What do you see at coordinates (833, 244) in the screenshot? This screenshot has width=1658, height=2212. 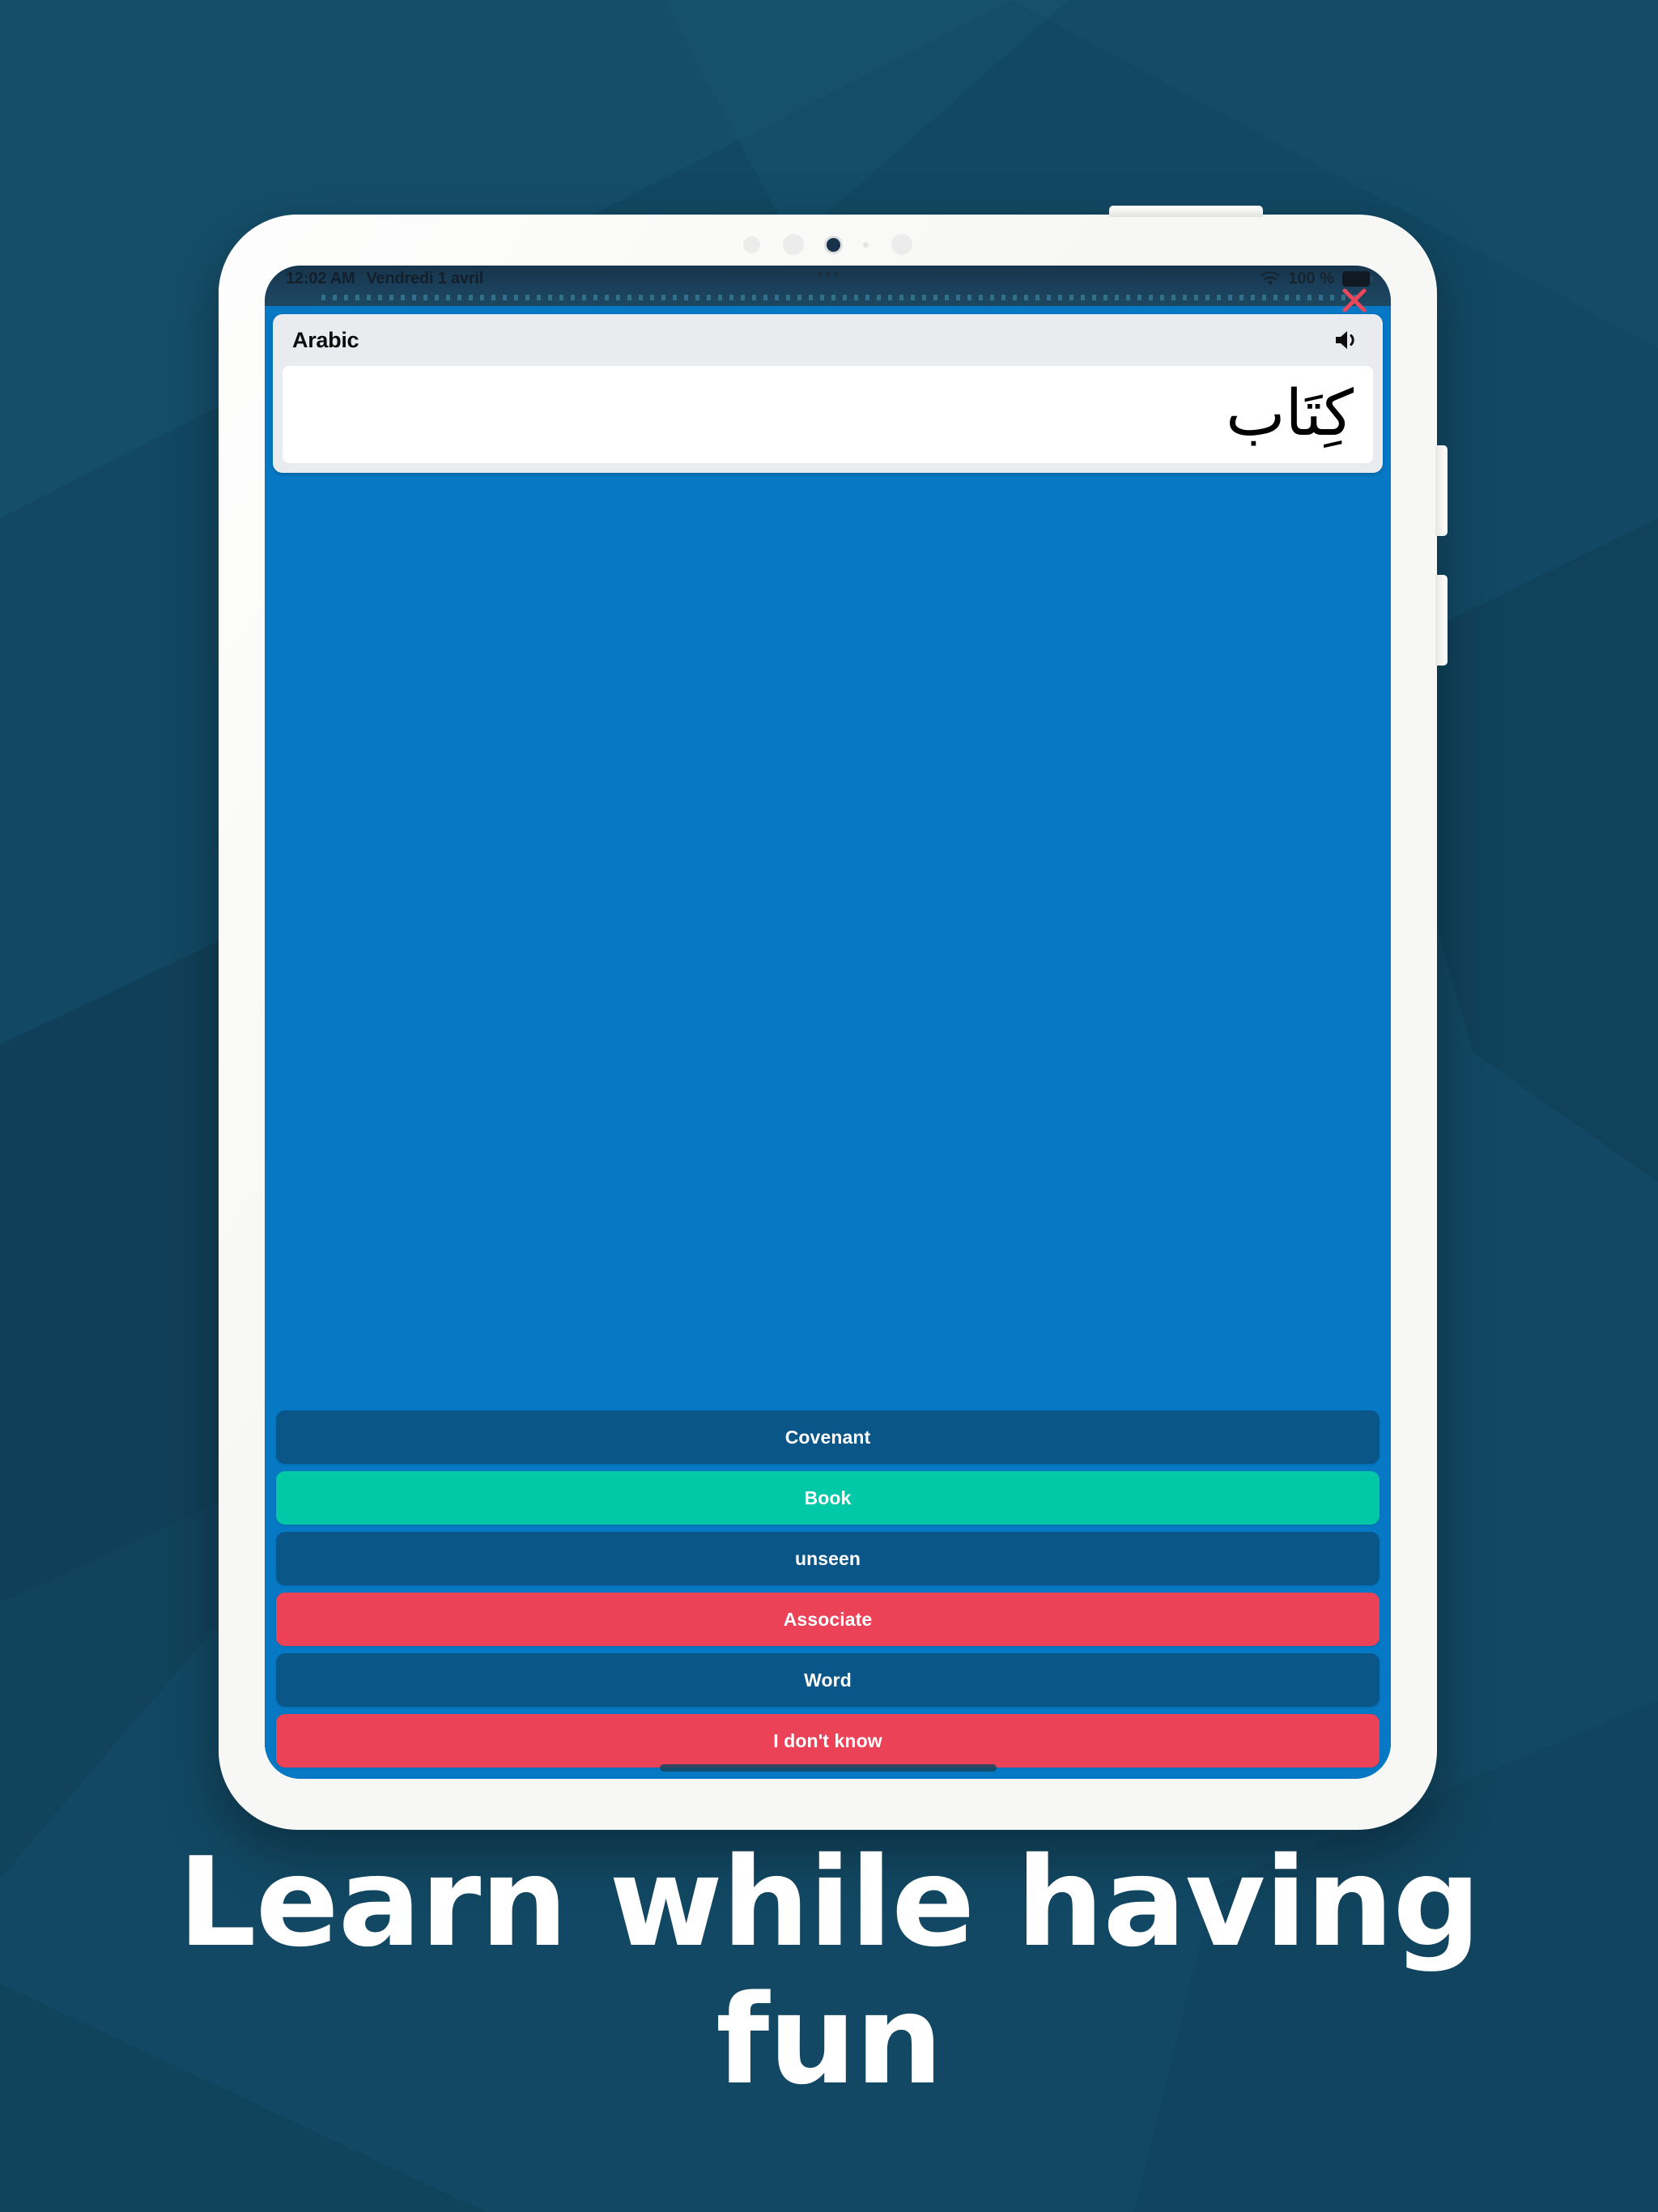 I see `front-camera-icon` at bounding box center [833, 244].